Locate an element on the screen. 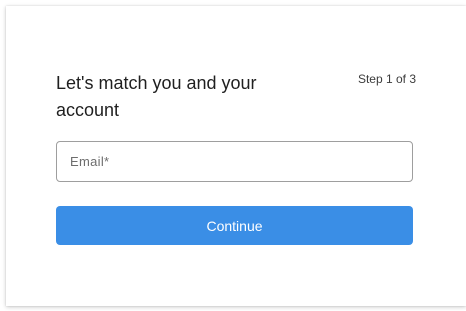 Image resolution: width=466 pixels, height=311 pixels. step-indicator: Step 1 of 3 is located at coordinates (386, 79).